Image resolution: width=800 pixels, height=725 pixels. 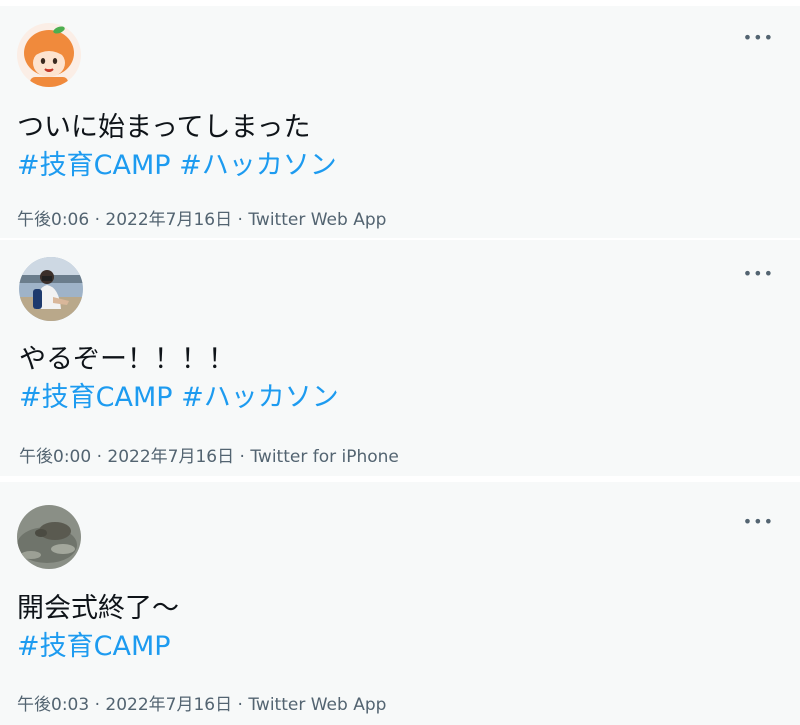 What do you see at coordinates (55, 457) in the screenshot?
I see `tweet-time: 午後0:00` at bounding box center [55, 457].